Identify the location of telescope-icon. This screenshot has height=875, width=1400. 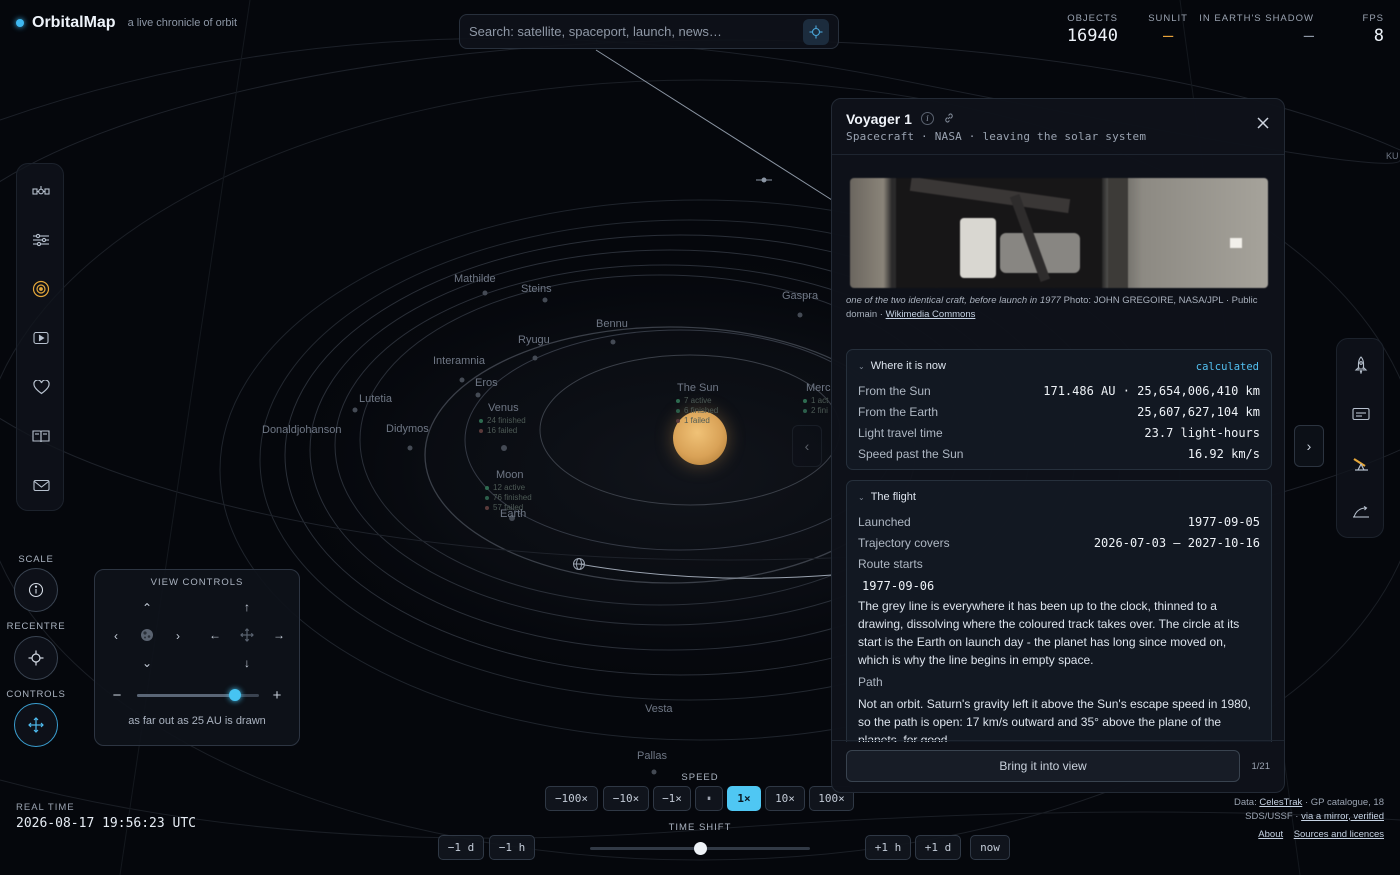
(1361, 463).